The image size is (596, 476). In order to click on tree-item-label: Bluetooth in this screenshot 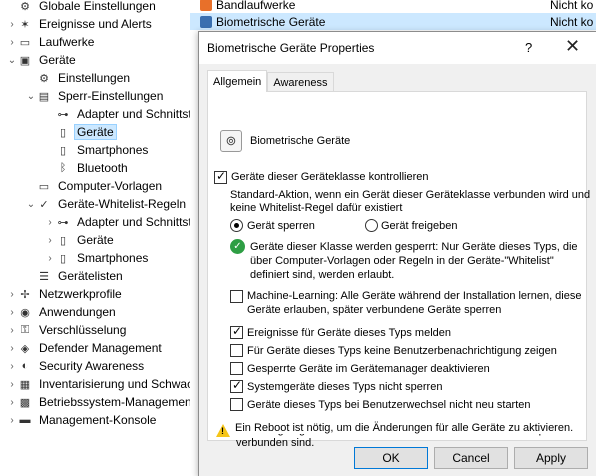, I will do `click(102, 168)`.